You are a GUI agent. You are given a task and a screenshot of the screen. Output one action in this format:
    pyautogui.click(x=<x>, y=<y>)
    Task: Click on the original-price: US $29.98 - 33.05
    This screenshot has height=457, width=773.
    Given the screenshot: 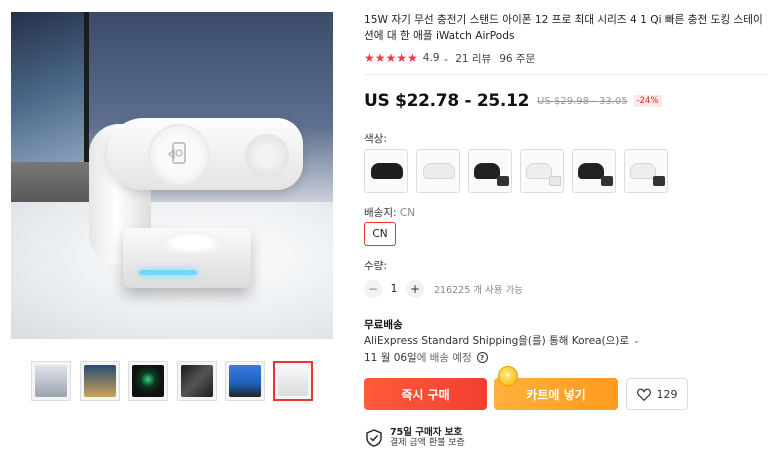 What is the action you would take?
    pyautogui.click(x=582, y=101)
    